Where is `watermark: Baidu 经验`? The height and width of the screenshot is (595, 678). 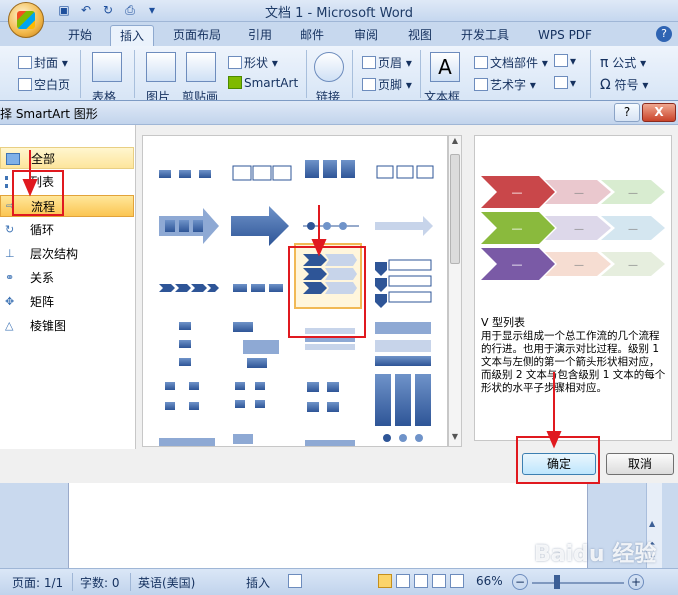 watermark: Baidu 经验 is located at coordinates (595, 554).